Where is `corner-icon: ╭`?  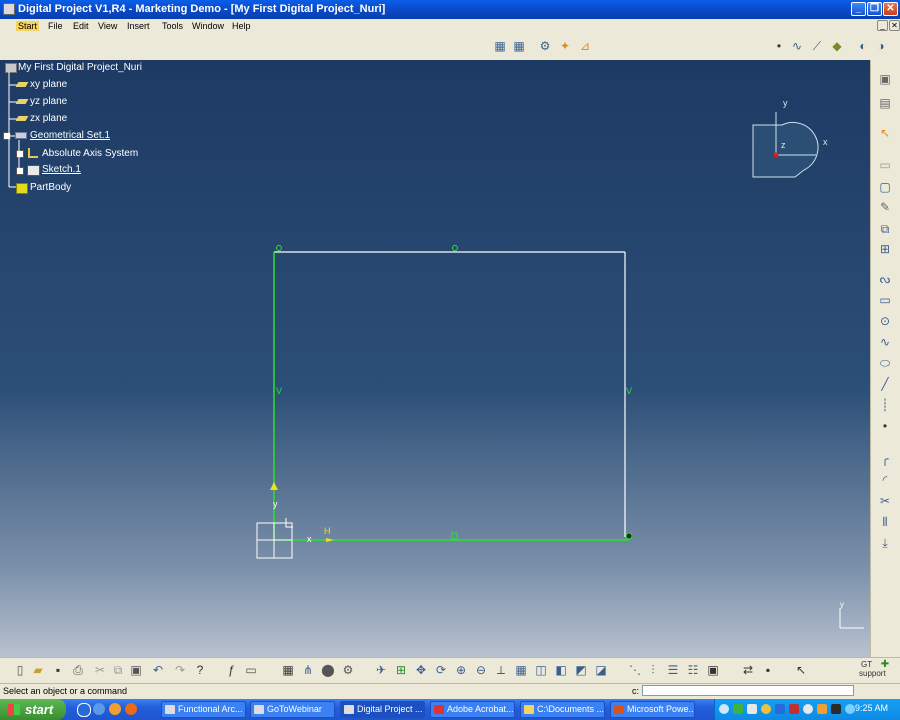
corner-icon: ╭ is located at coordinates (885, 459).